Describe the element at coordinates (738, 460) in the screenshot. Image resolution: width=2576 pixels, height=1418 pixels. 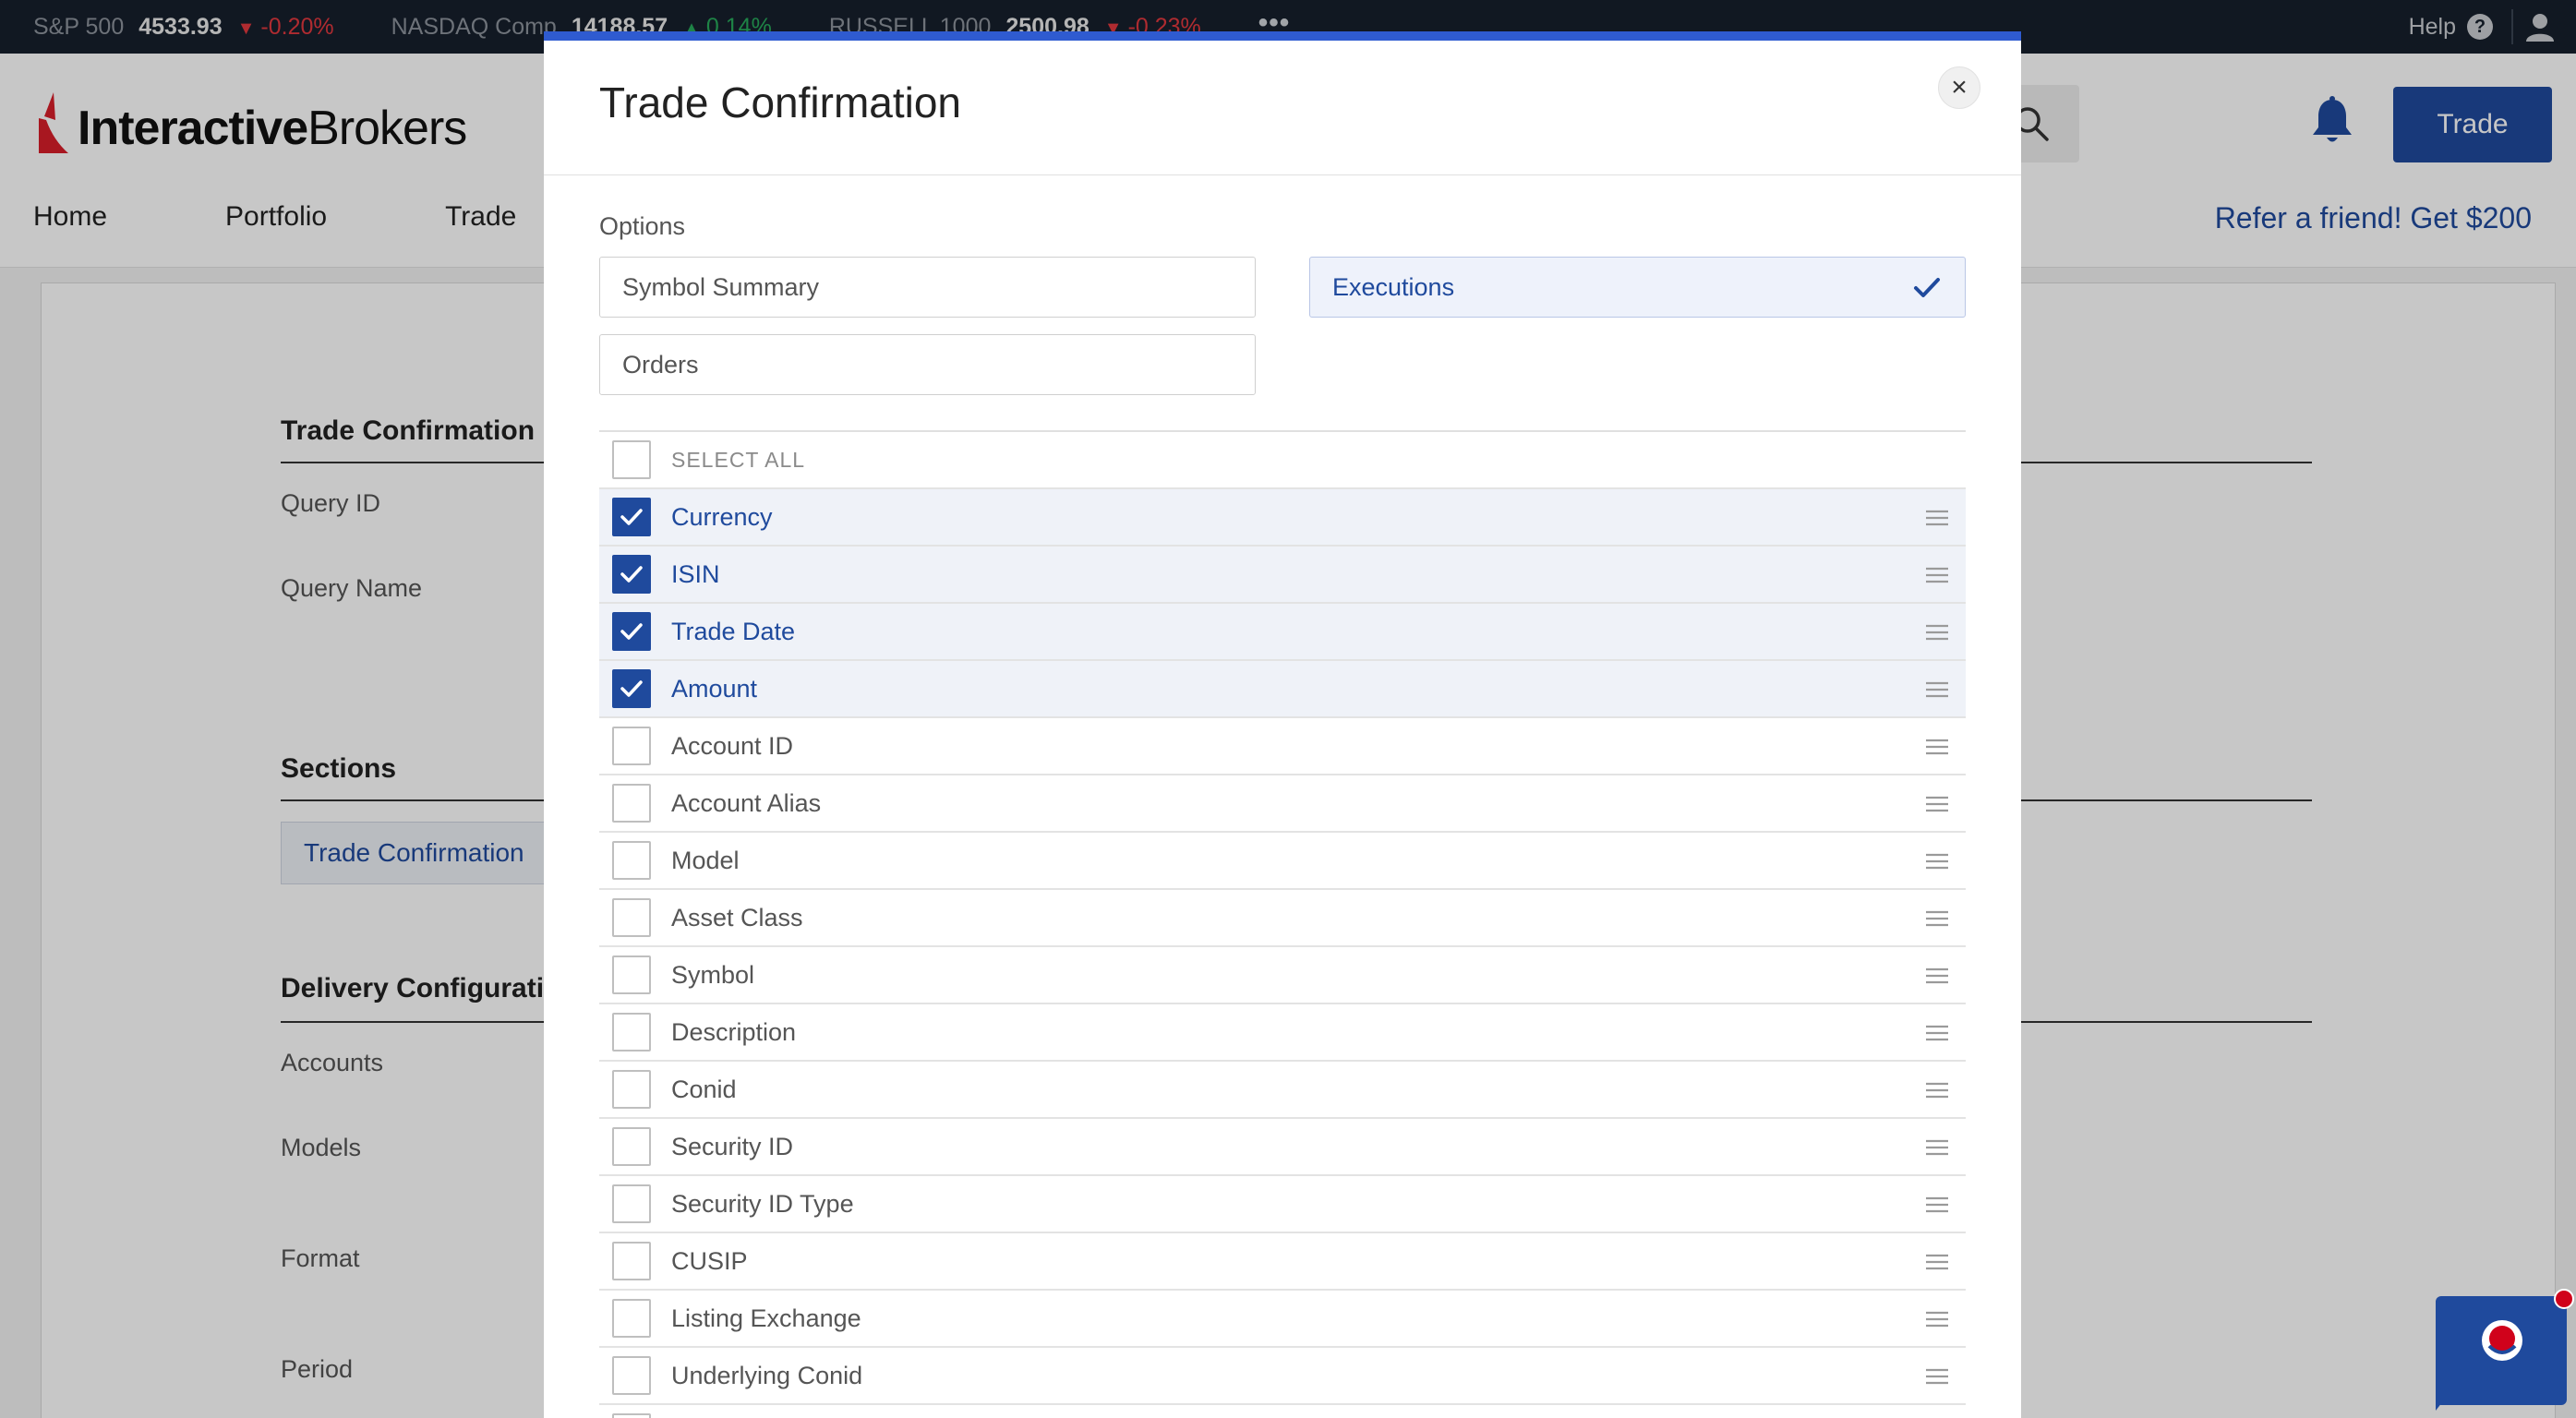
I see `select-all-label: SELECT ALL` at that location.